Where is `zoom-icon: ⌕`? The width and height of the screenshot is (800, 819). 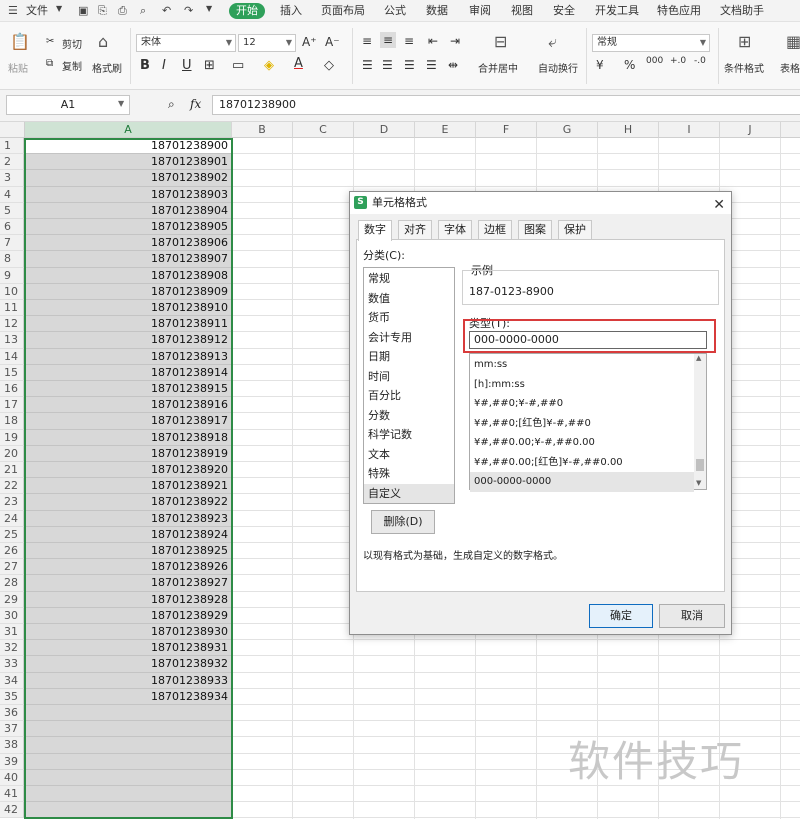
zoom-icon: ⌕ is located at coordinates (171, 104).